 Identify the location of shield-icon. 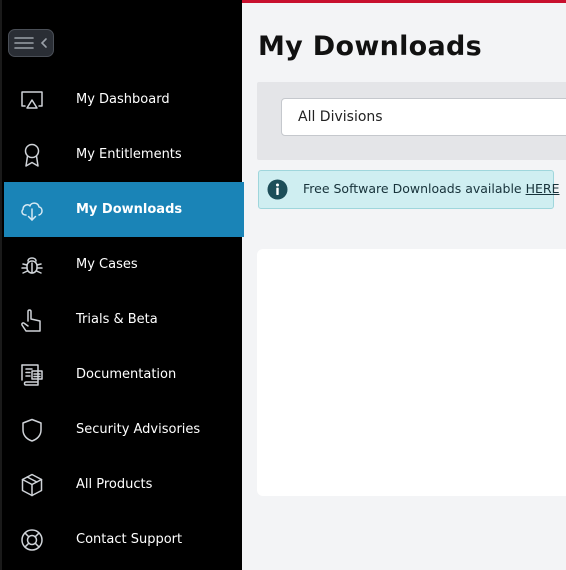
(32, 430).